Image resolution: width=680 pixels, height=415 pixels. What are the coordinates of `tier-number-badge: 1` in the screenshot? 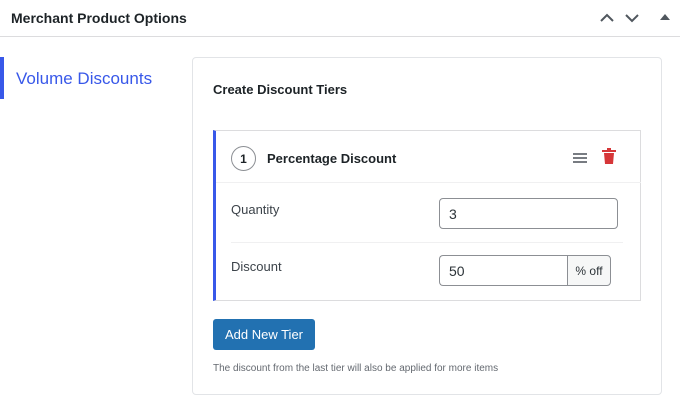 It's located at (243, 158).